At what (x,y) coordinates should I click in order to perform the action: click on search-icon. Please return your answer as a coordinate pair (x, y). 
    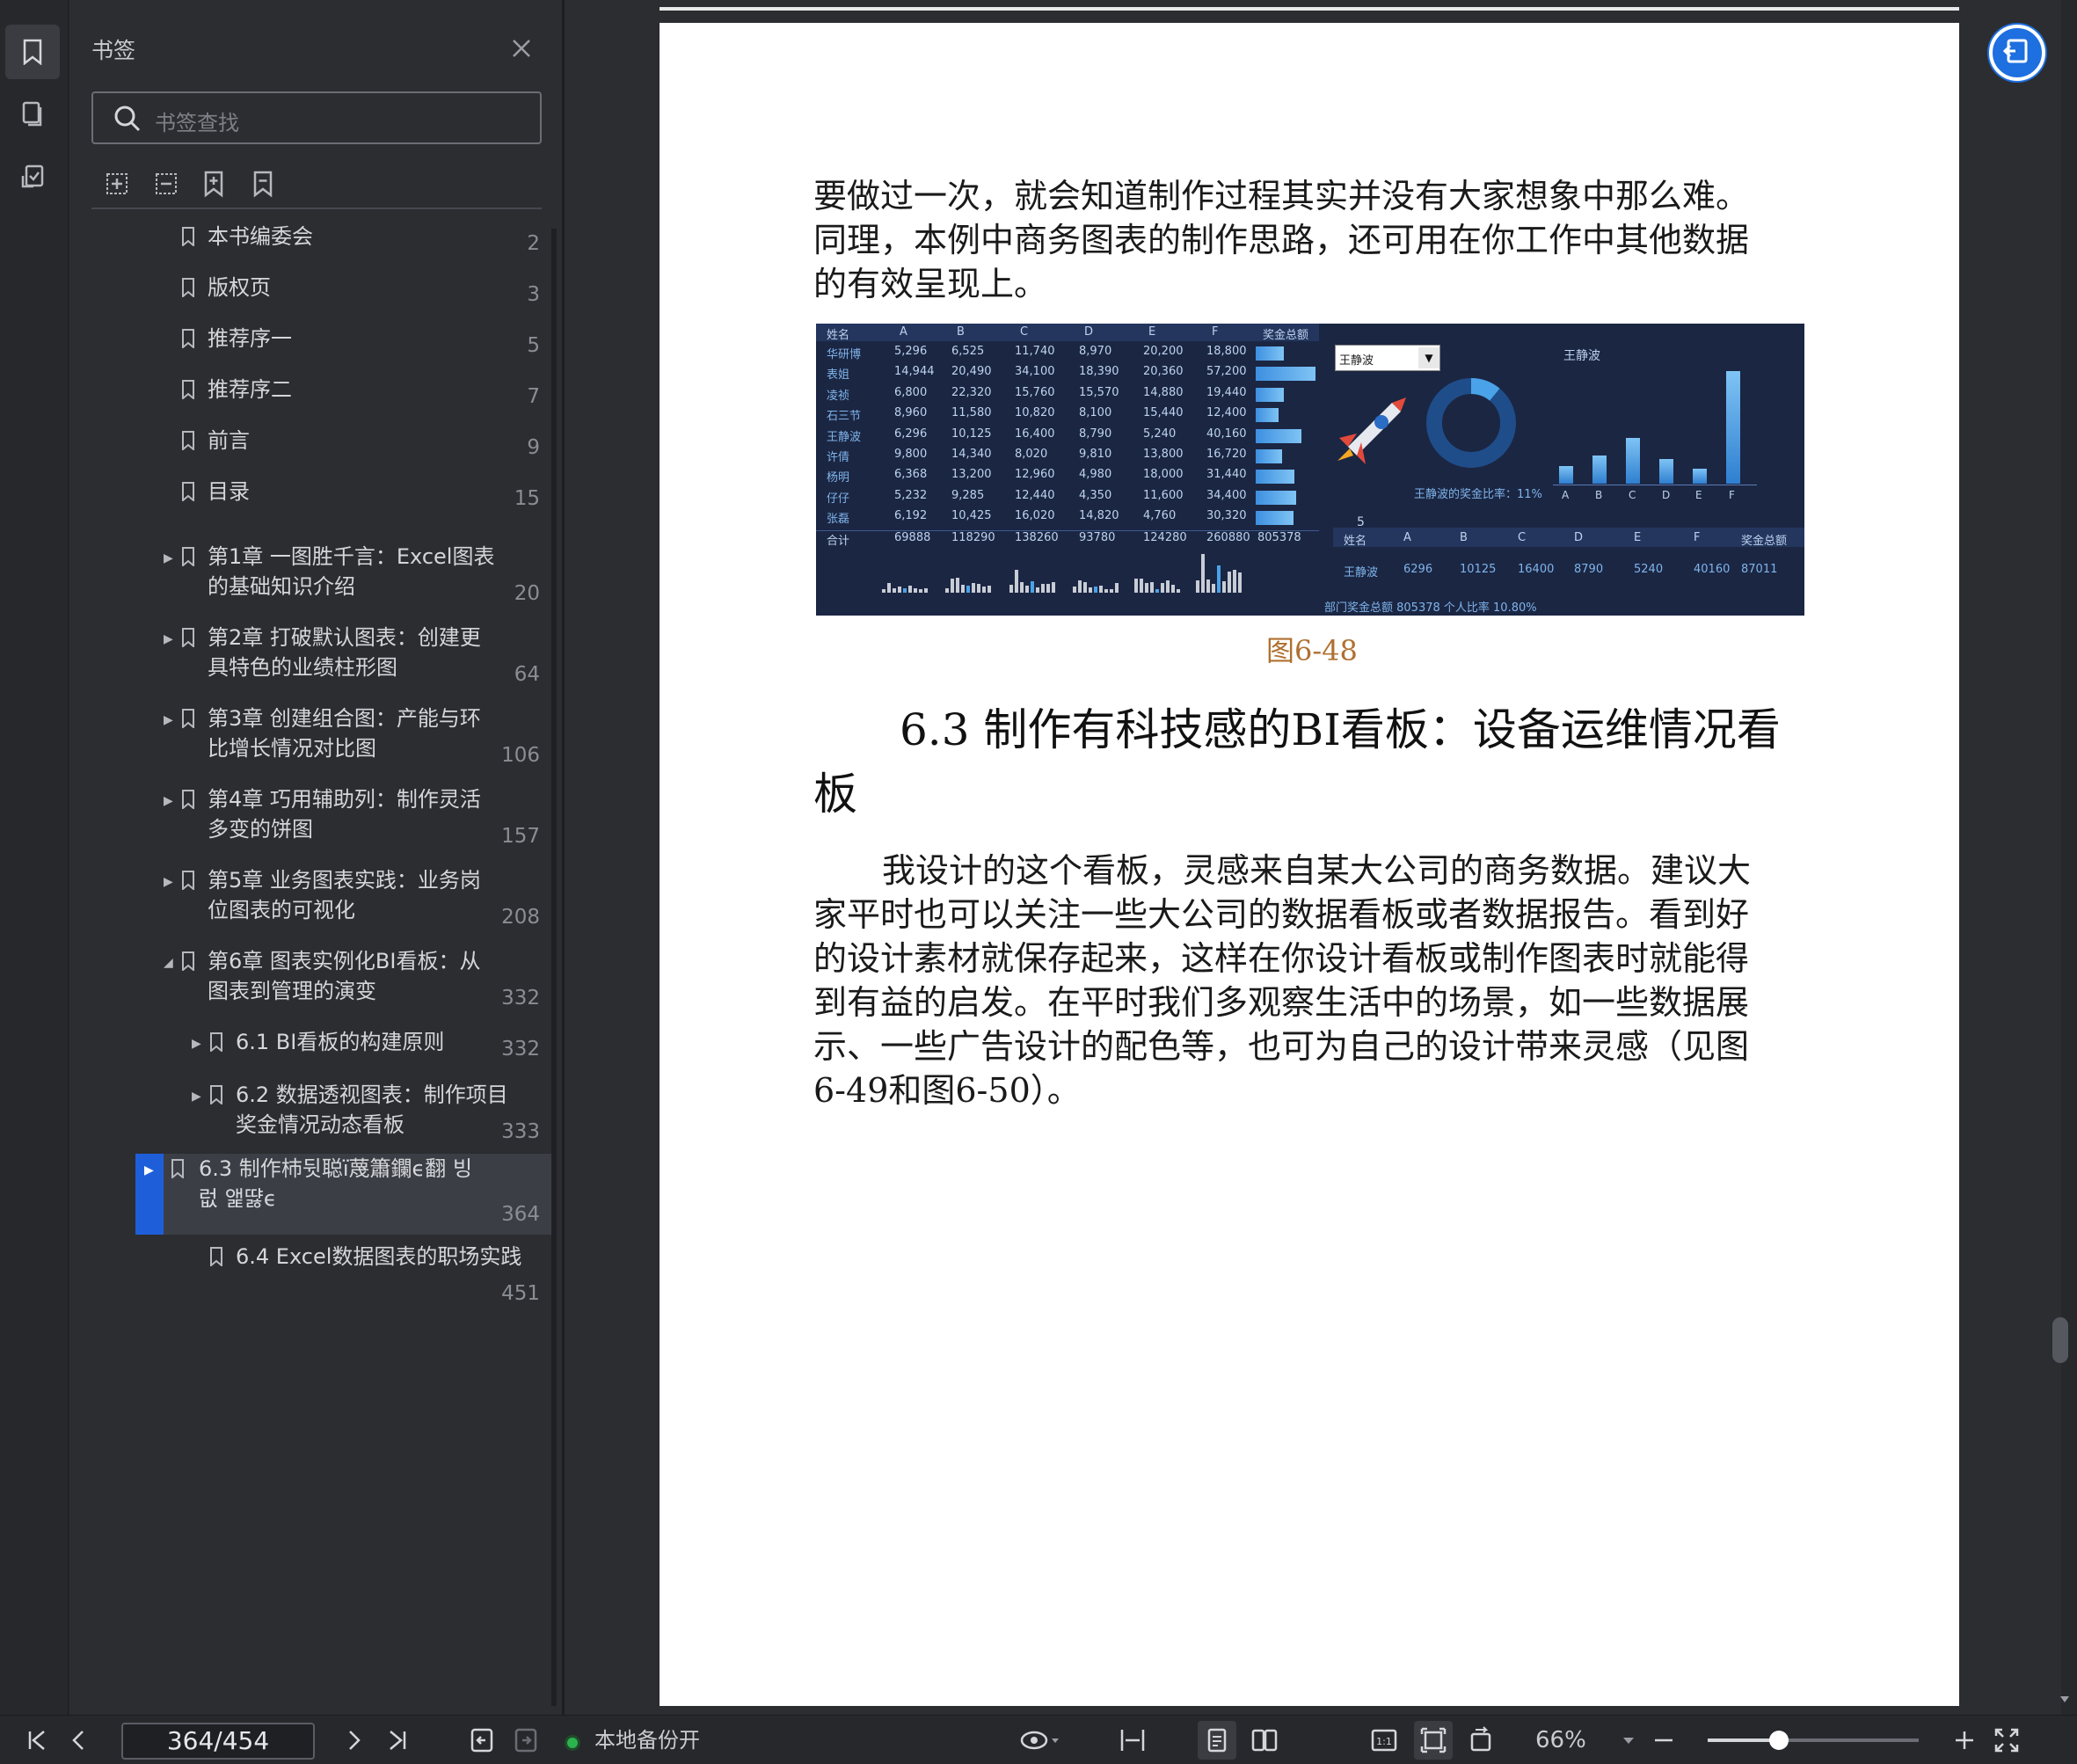
    Looking at the image, I should click on (127, 119).